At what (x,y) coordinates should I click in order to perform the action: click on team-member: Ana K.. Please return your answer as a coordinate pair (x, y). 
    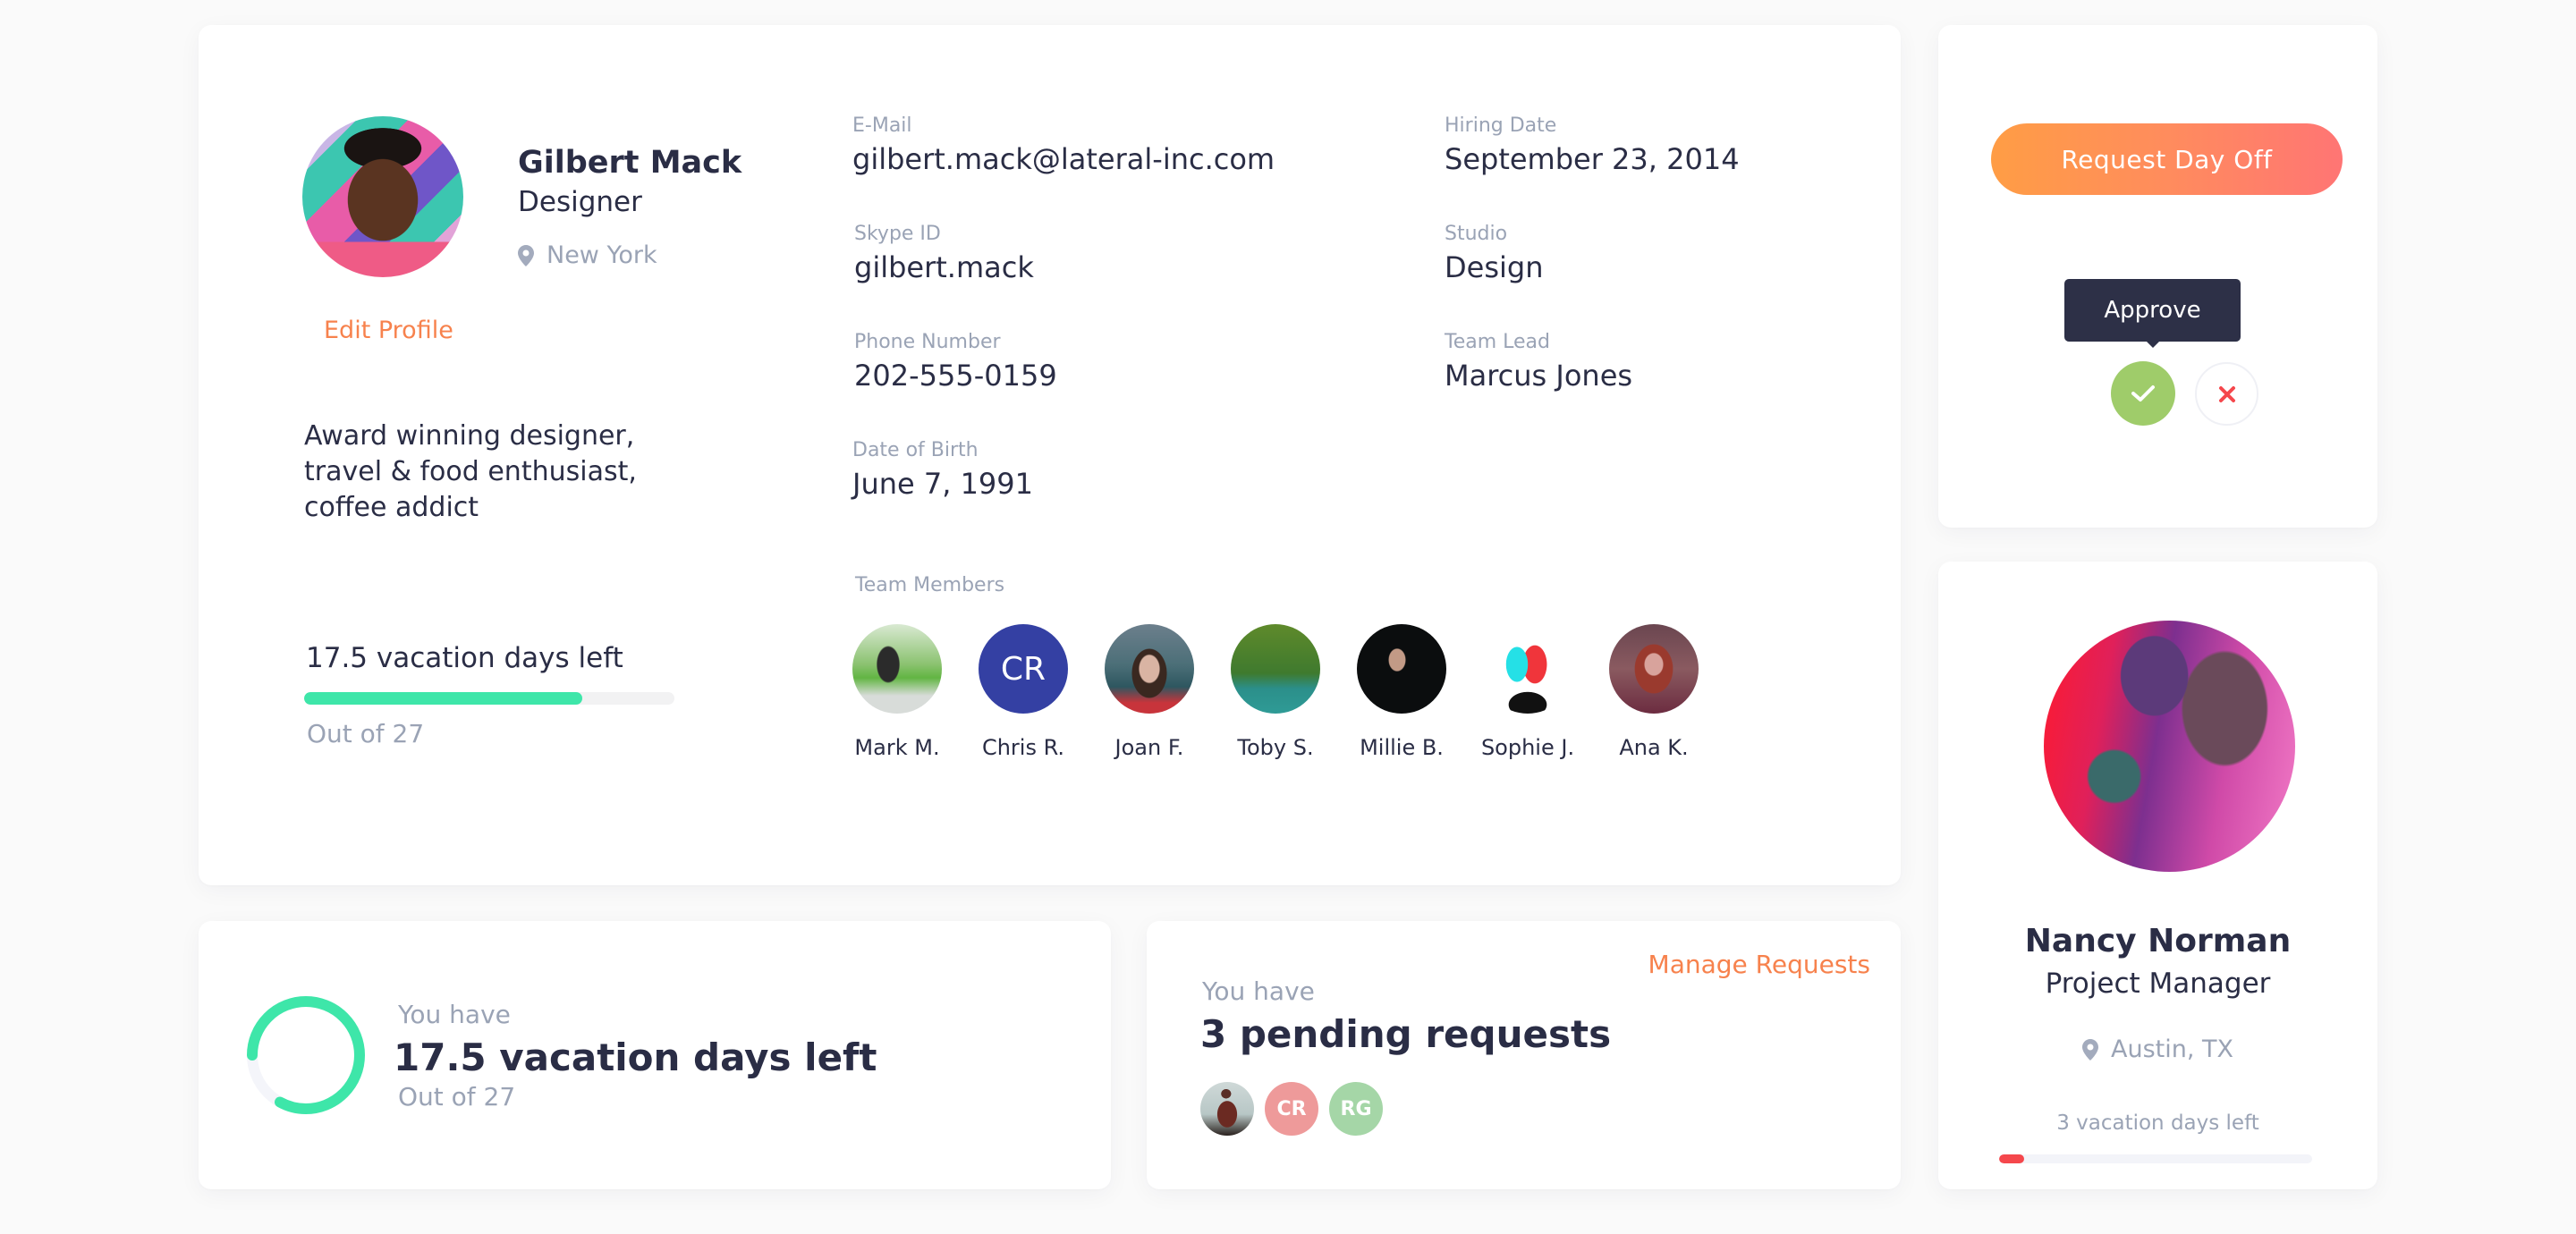
    Looking at the image, I should click on (1654, 692).